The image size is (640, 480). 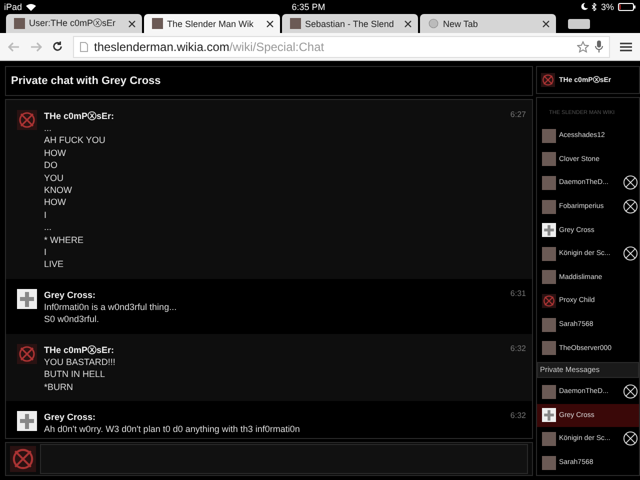 What do you see at coordinates (599, 46) in the screenshot?
I see `microphone-icon` at bounding box center [599, 46].